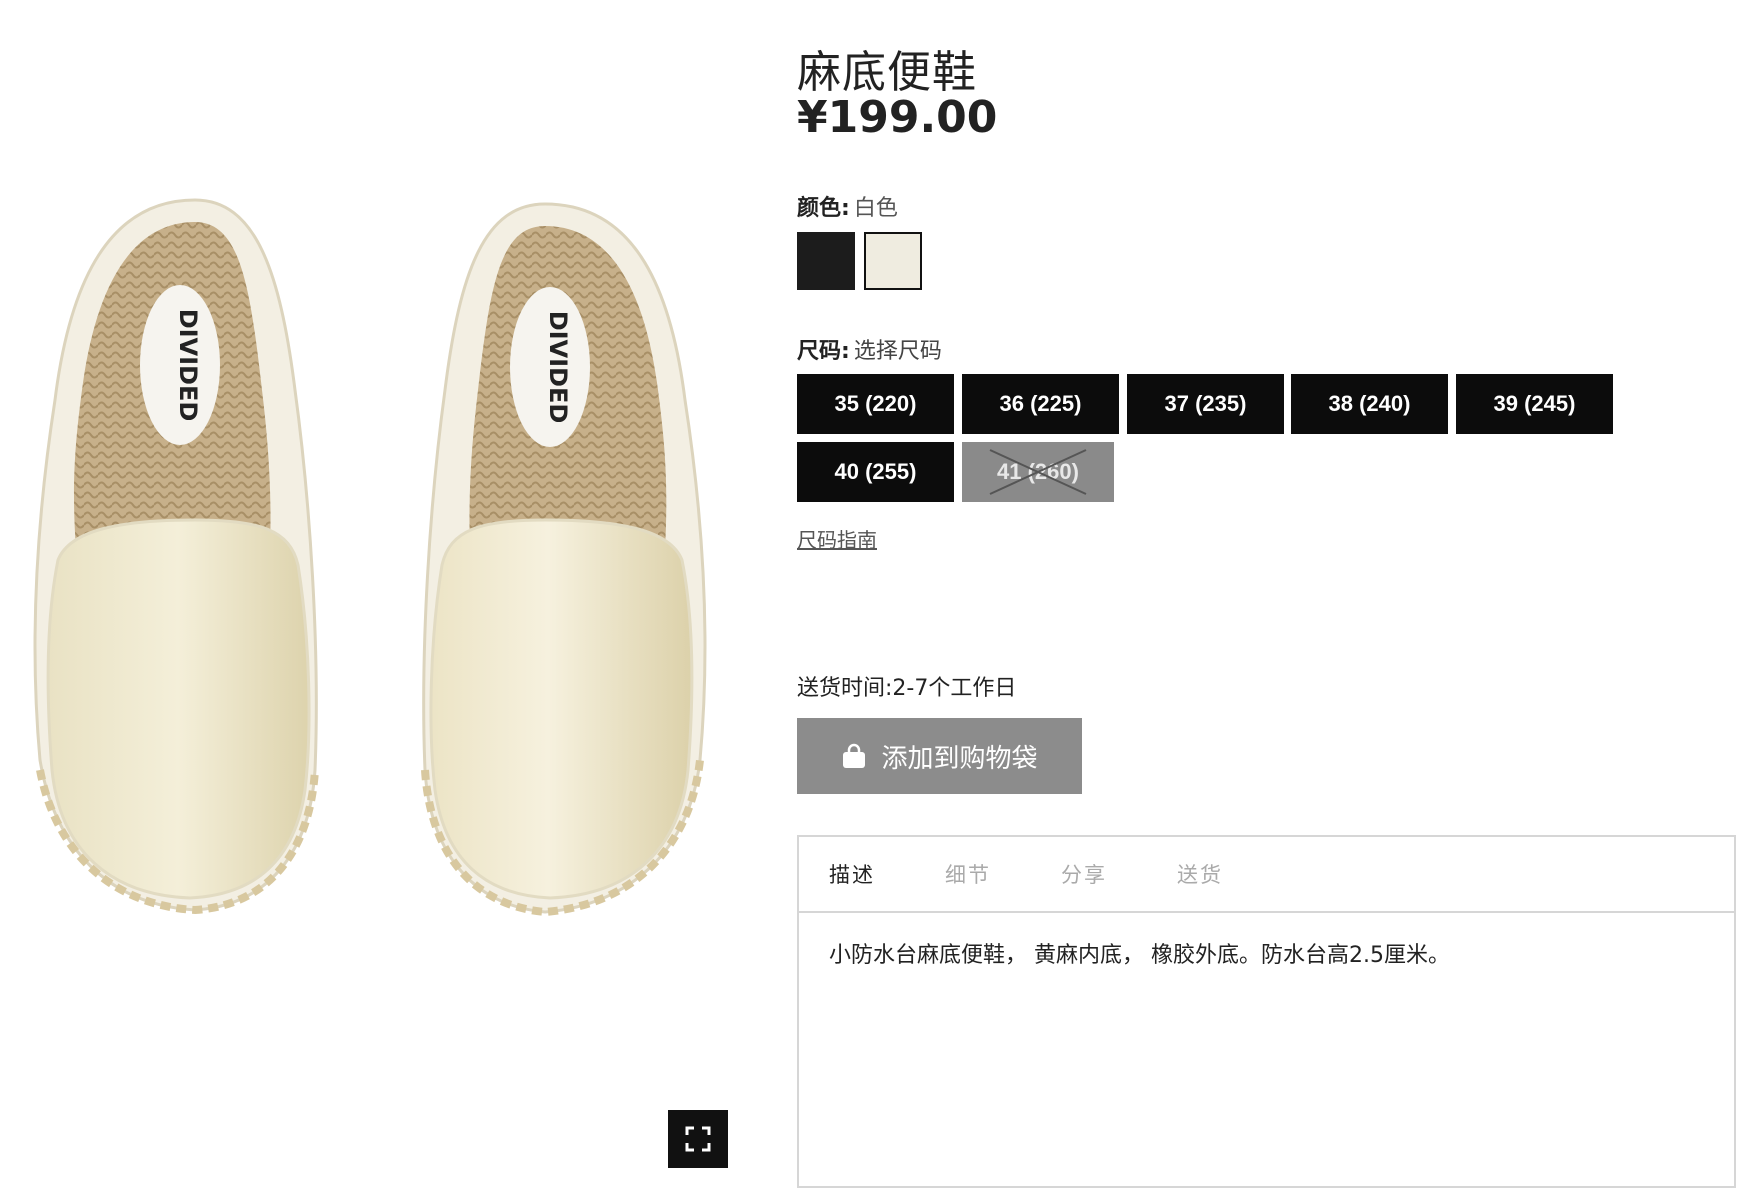 Image resolution: width=1762 pixels, height=1194 pixels. What do you see at coordinates (875, 208) in the screenshot?
I see `color-value: 白色` at bounding box center [875, 208].